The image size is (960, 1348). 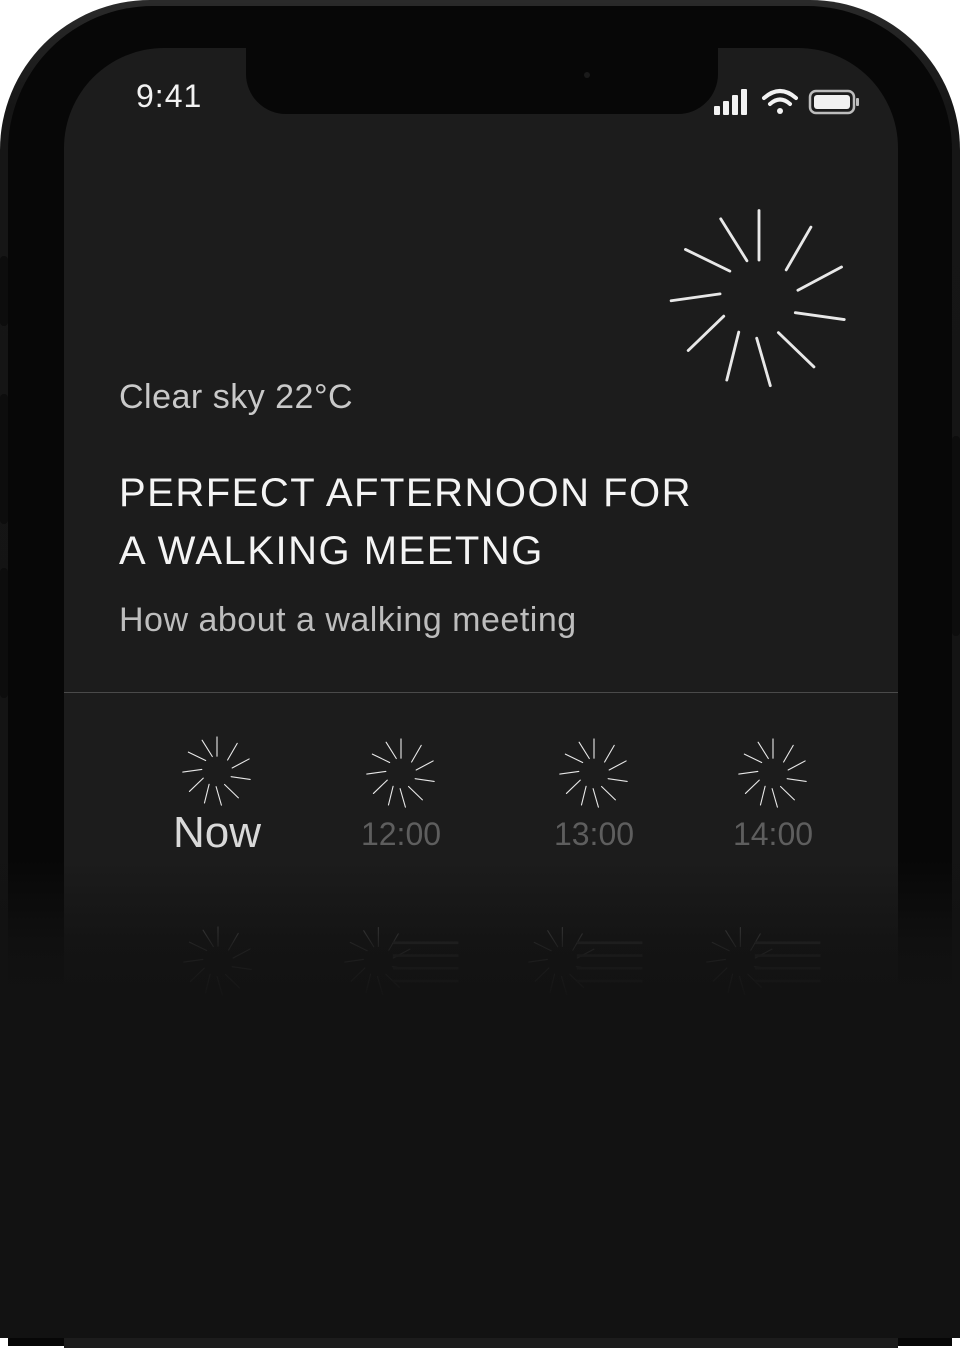 What do you see at coordinates (348, 620) in the screenshot?
I see `subtitle: How about a walking meeting` at bounding box center [348, 620].